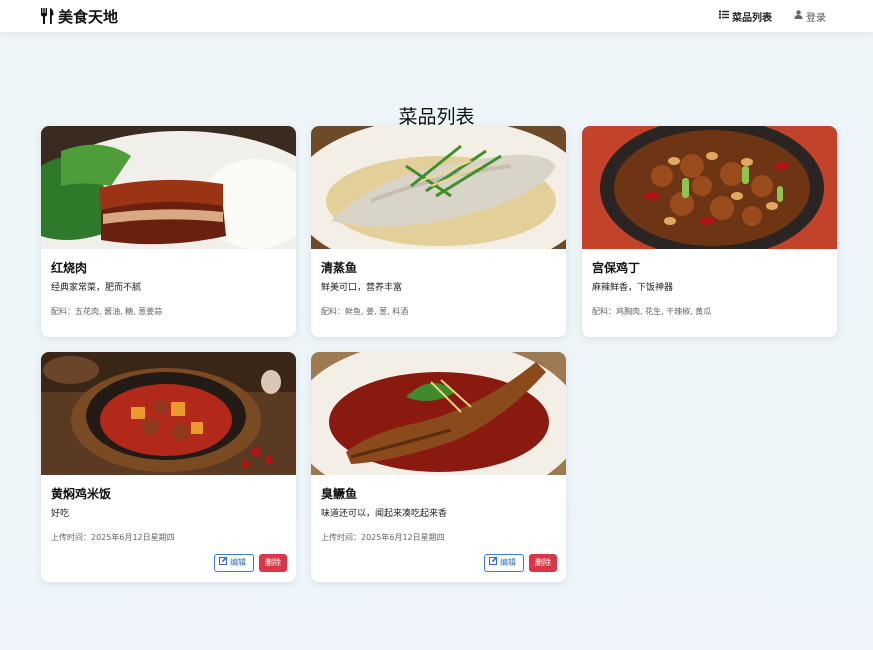 The height and width of the screenshot is (650, 873). What do you see at coordinates (798, 16) in the screenshot?
I see `user-icon` at bounding box center [798, 16].